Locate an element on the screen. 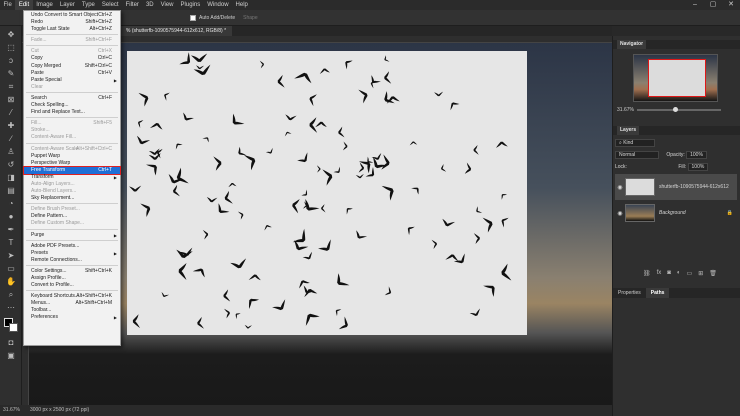  layer-row-smart: ◉ shutterfb-1090575944-612x612 is located at coordinates (676, 187).